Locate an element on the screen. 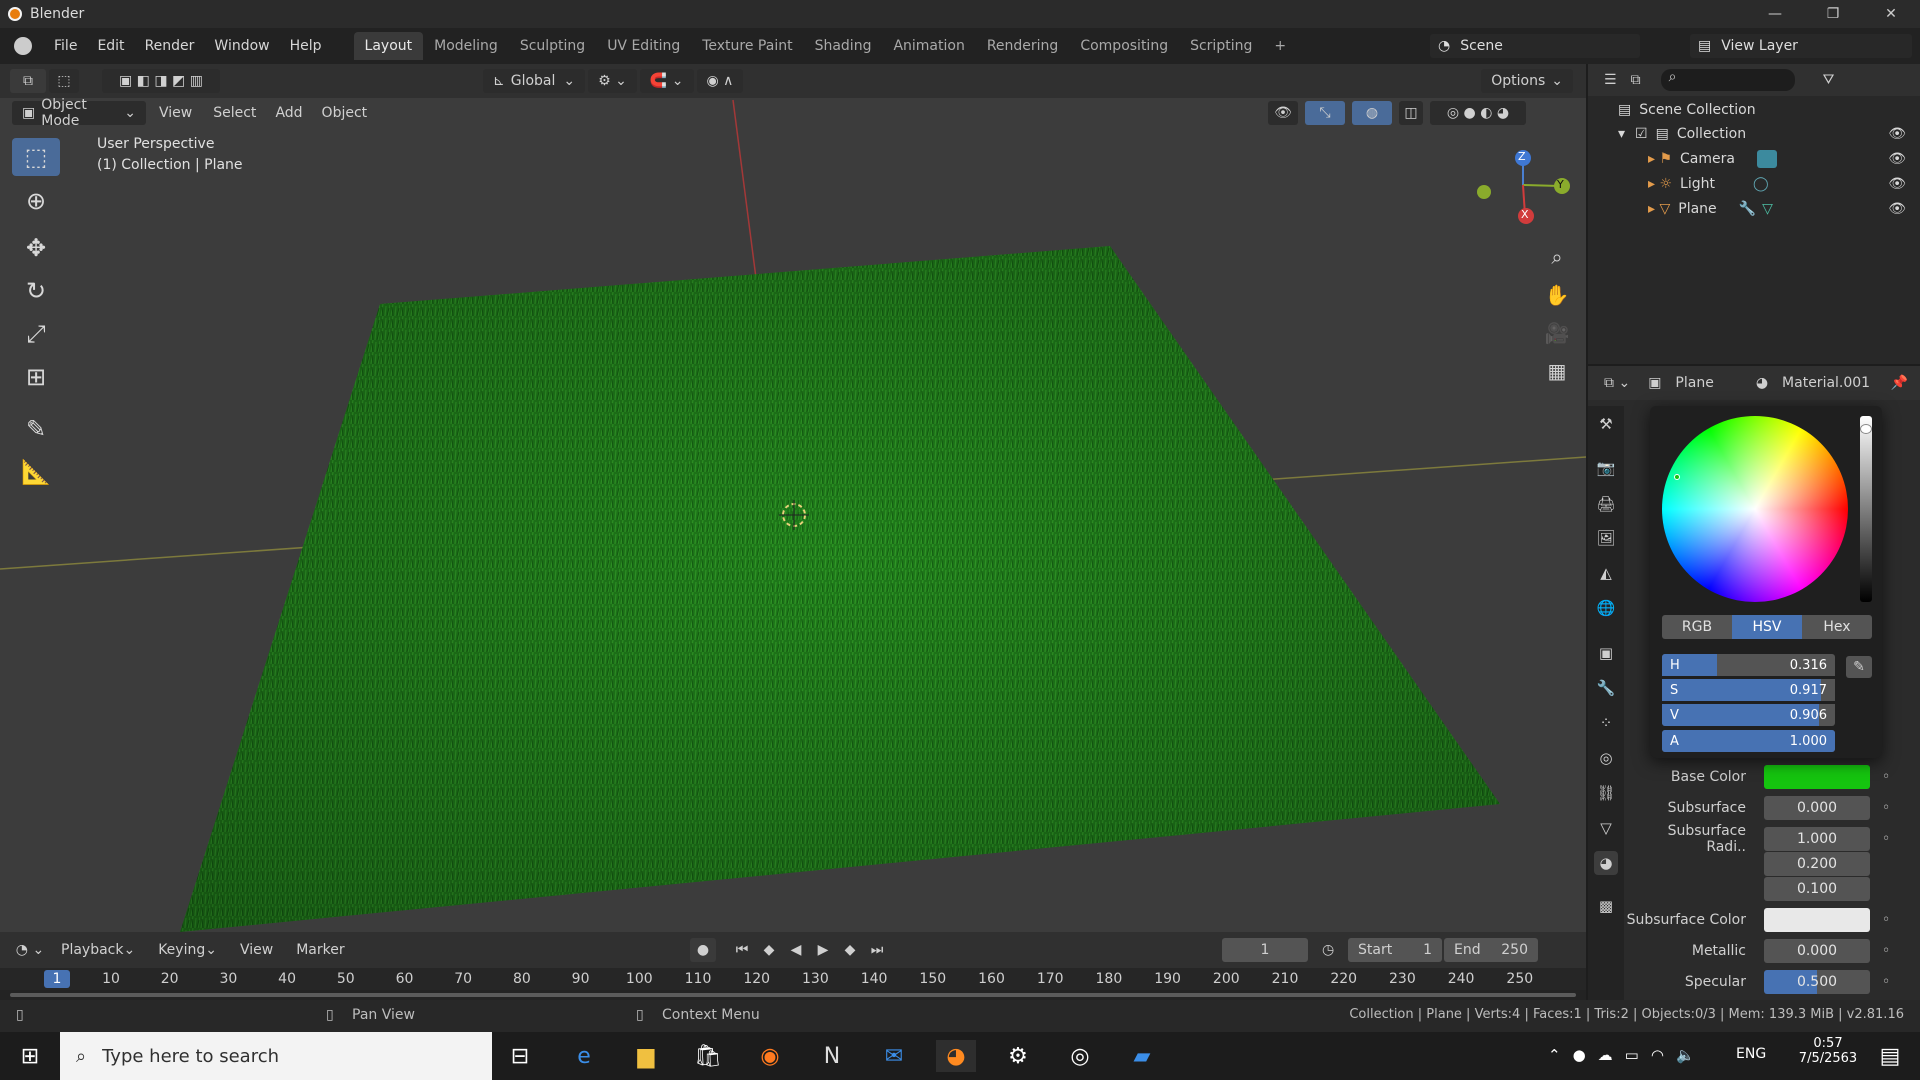 This screenshot has height=1080, width=1920. clock: 0:57 7/5/2563 is located at coordinates (1828, 1051).